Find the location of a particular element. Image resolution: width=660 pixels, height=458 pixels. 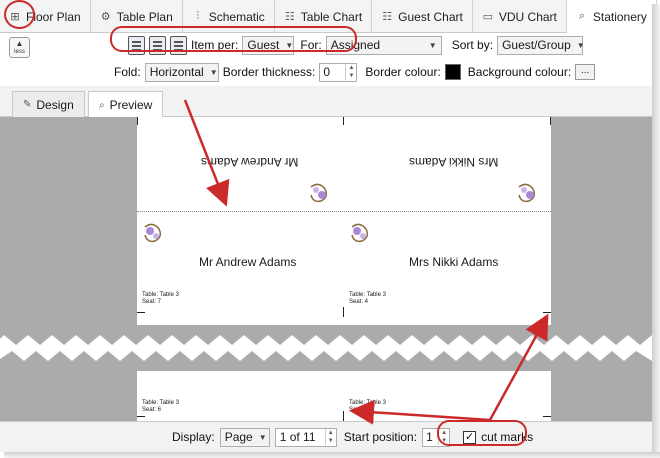

display-label: Display: is located at coordinates (193, 437).